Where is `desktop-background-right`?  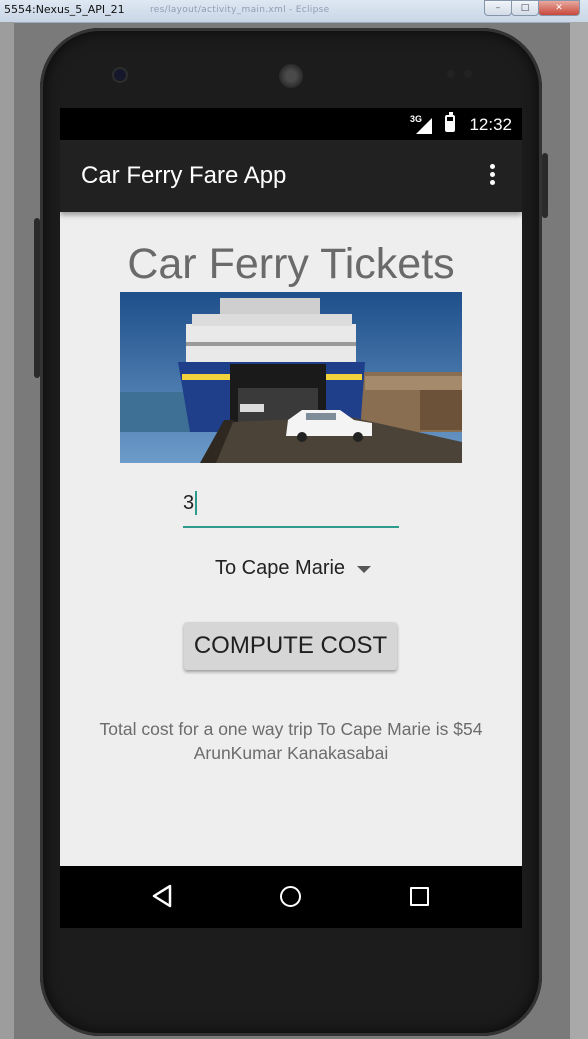
desktop-background-right is located at coordinates (579, 530).